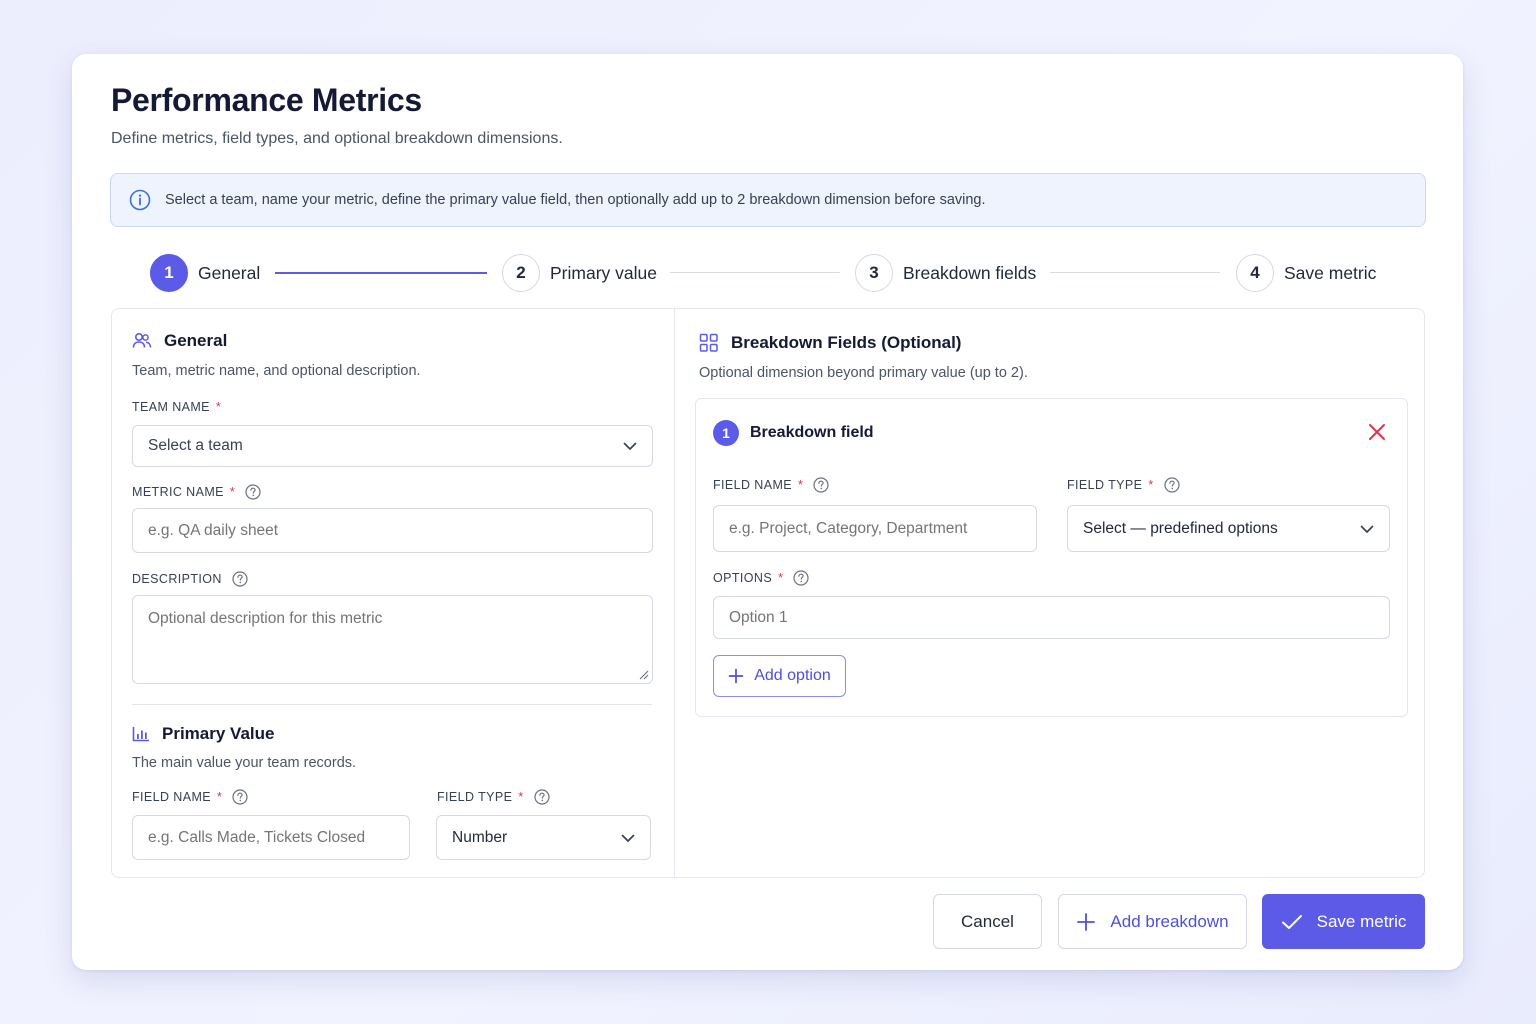 Image resolution: width=1536 pixels, height=1024 pixels. I want to click on metric-name-label: Metric name *, so click(196, 492).